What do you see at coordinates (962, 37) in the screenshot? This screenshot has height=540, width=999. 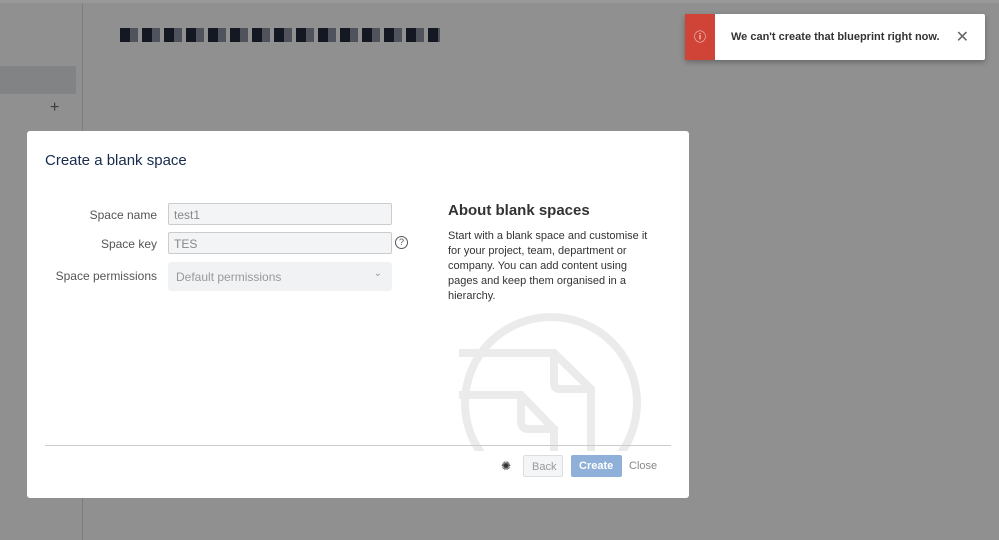 I see `close-icon: ✕` at bounding box center [962, 37].